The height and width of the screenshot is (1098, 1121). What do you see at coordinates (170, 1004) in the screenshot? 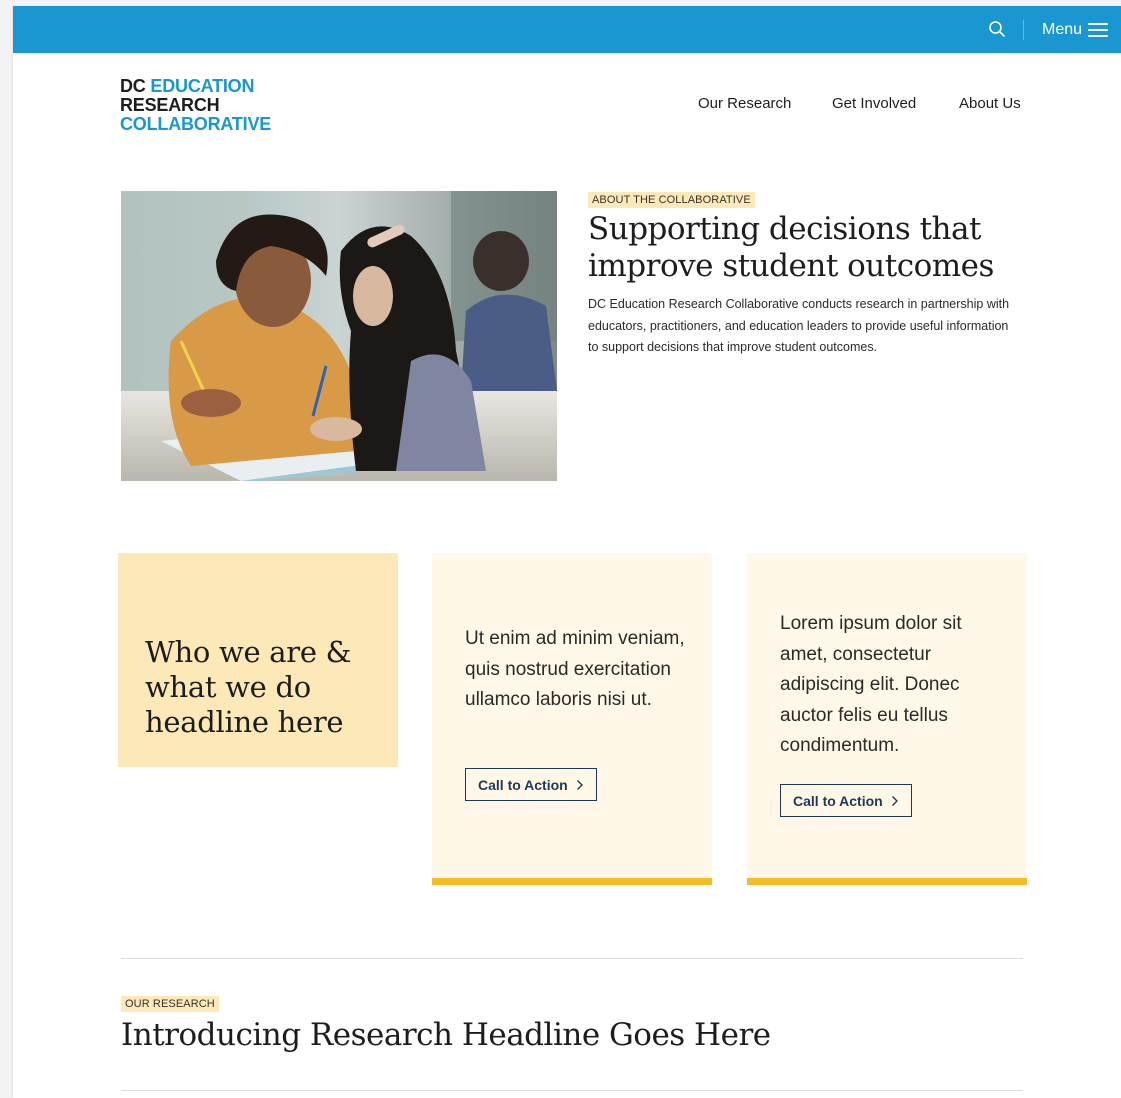
I see `research-eyebrow-tag: OUR RESEARCH` at bounding box center [170, 1004].